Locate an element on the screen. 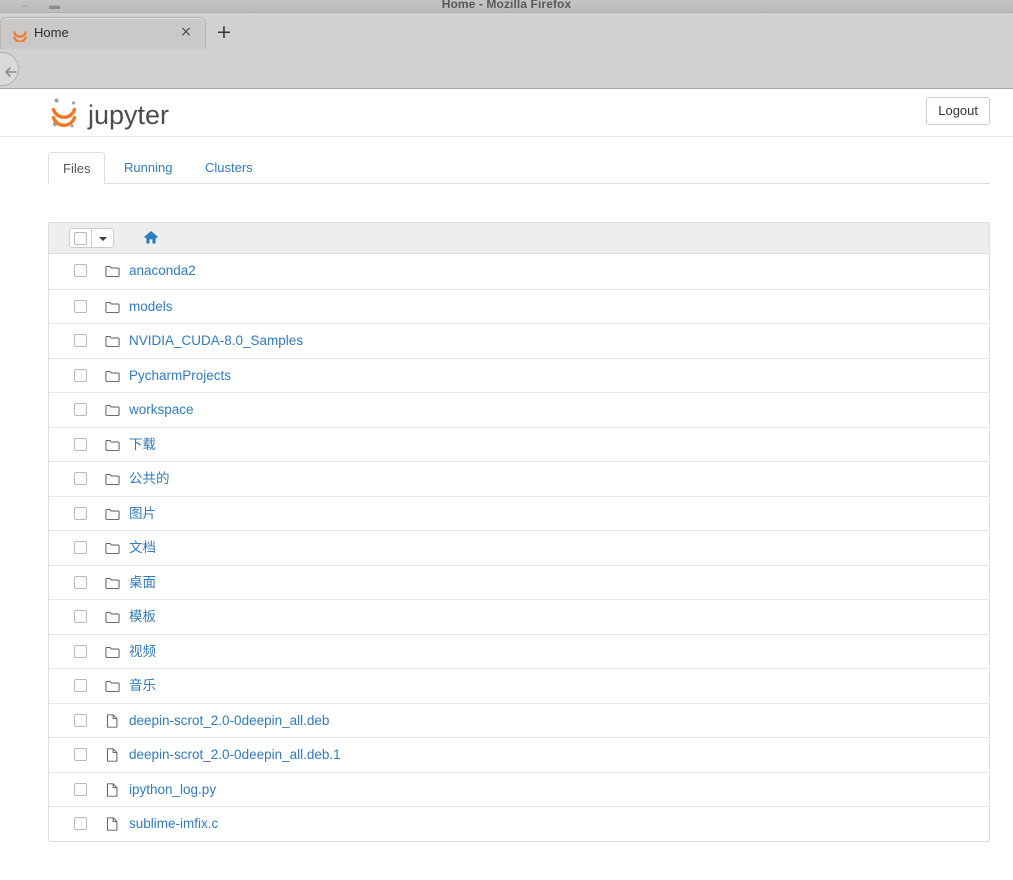  jupyter-tabs: Files Running Clusters is located at coordinates (519, 168).